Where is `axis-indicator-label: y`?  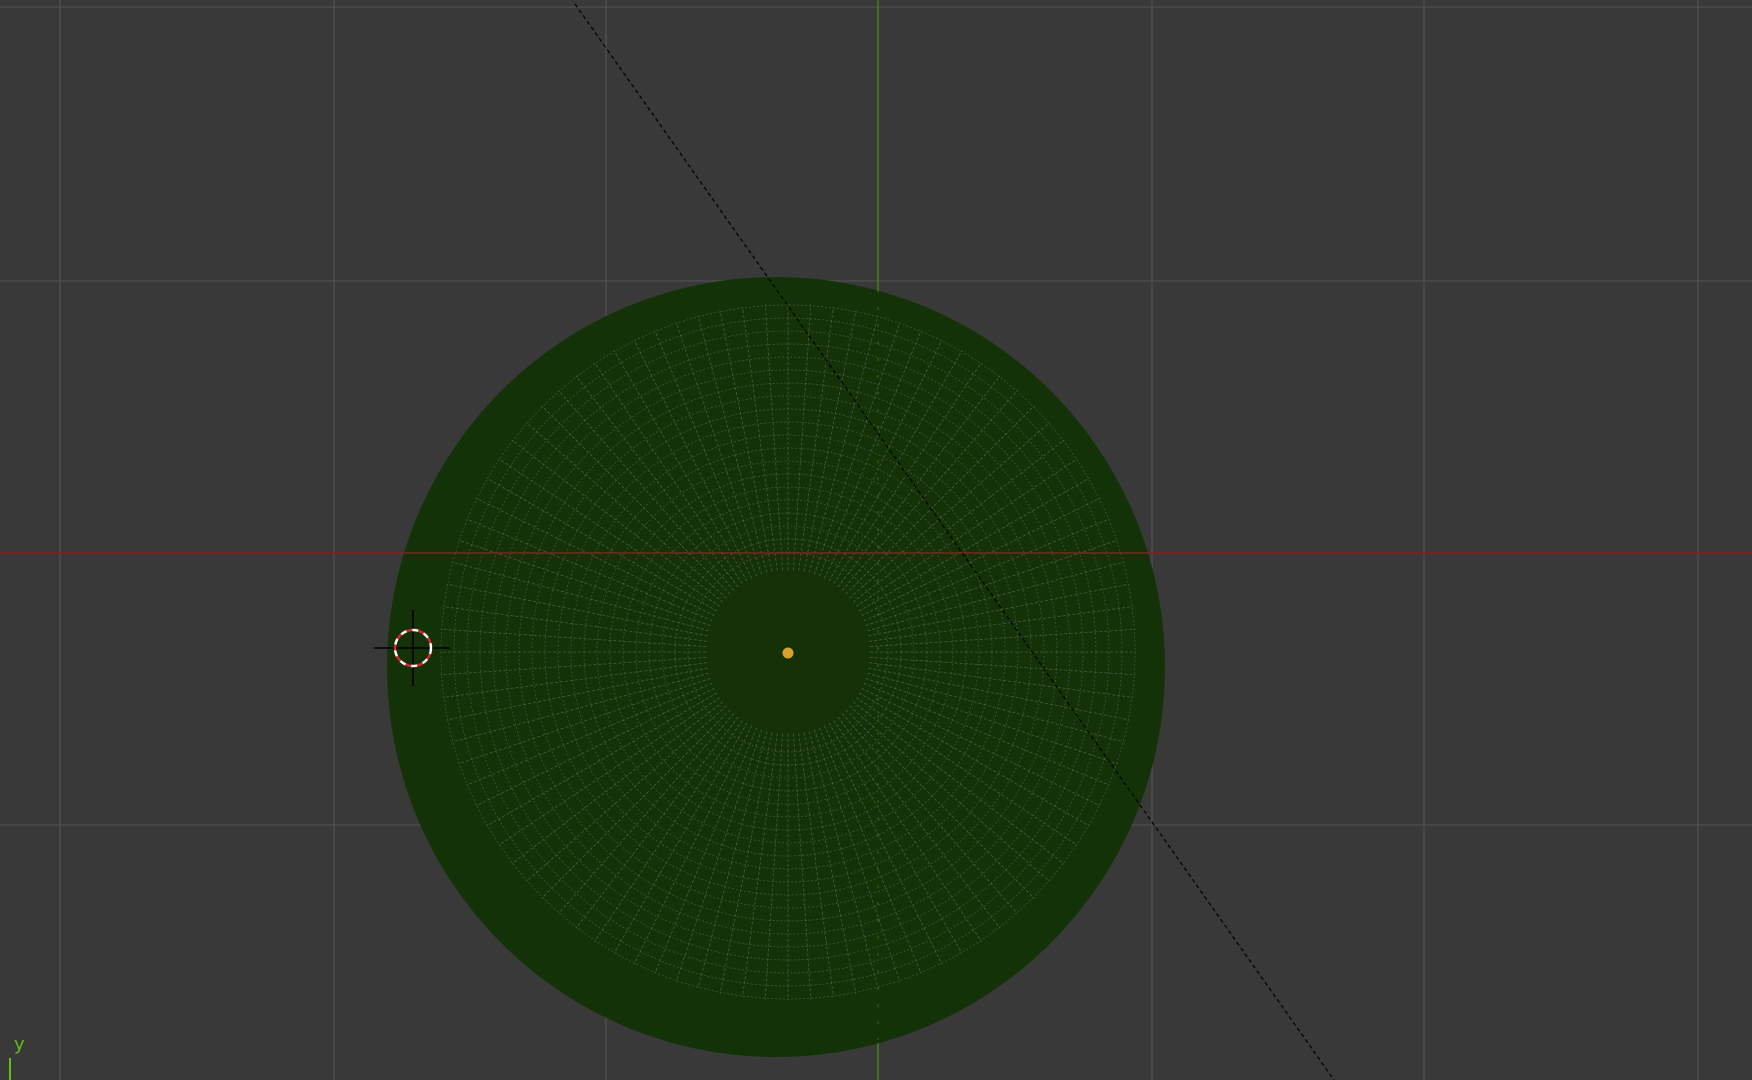 axis-indicator-label: y is located at coordinates (19, 1044).